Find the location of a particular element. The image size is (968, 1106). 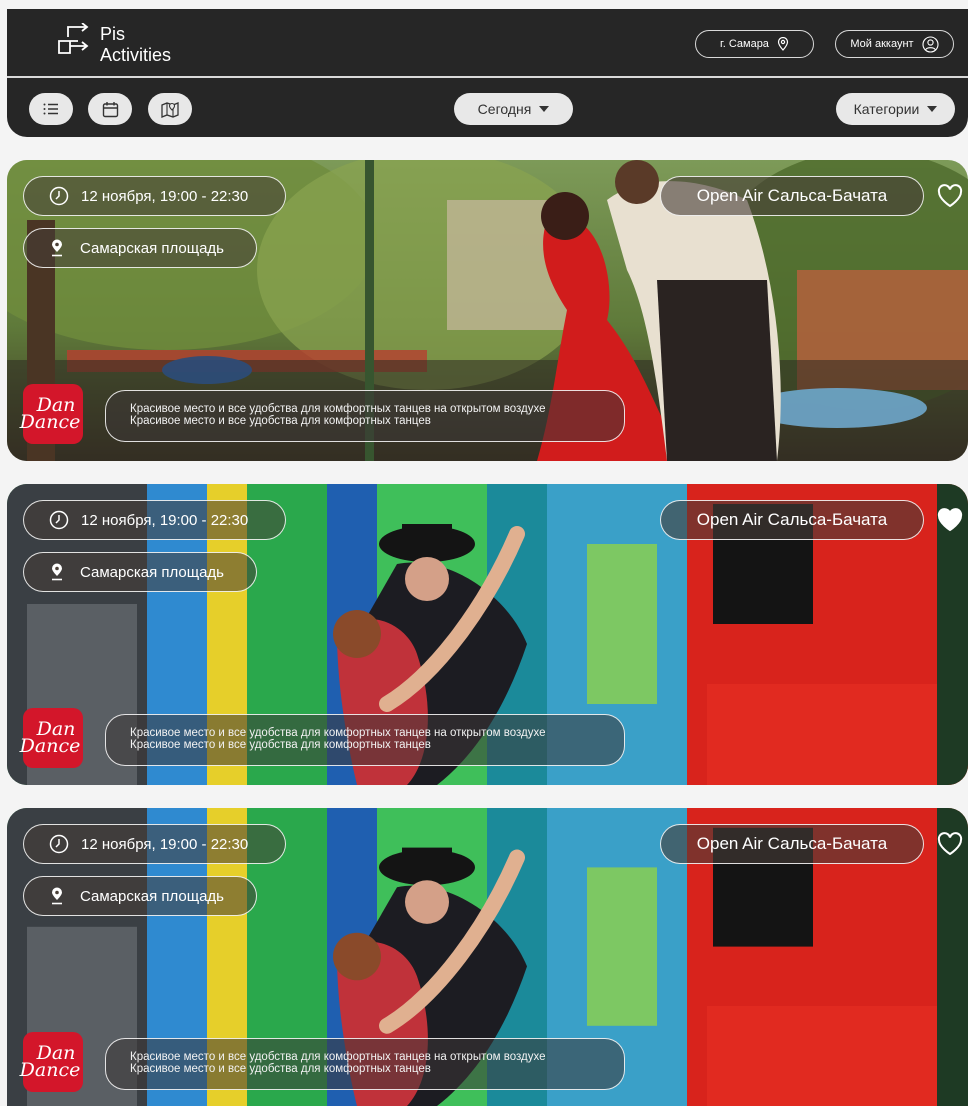

date-filter-label: Сегодня is located at coordinates (504, 109).